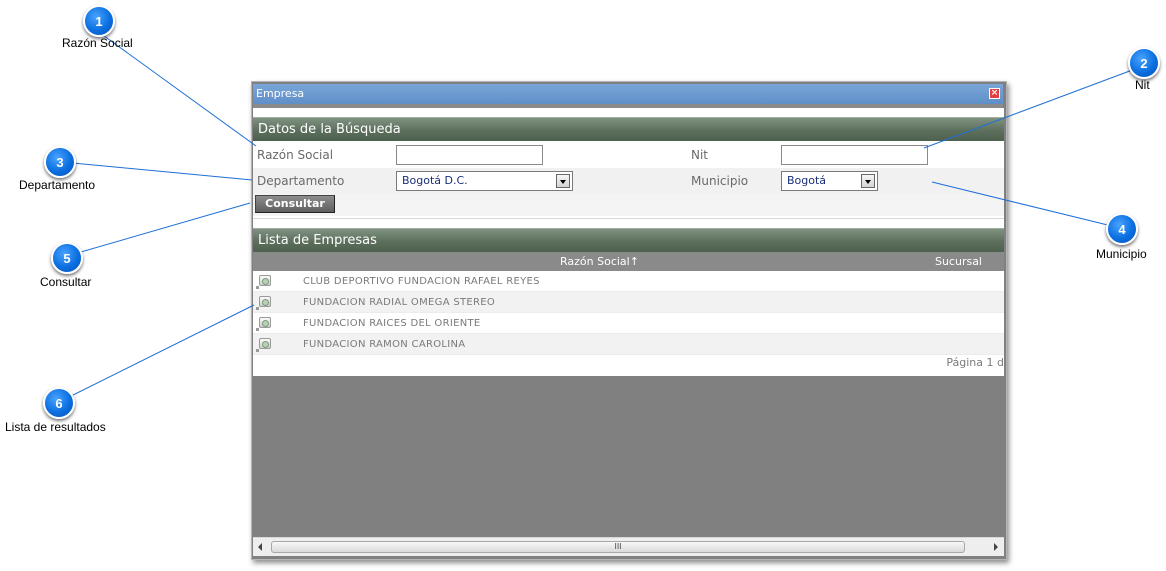 This screenshot has width=1166, height=571. What do you see at coordinates (60, 162) in the screenshot?
I see `callout-badge-3: 3` at bounding box center [60, 162].